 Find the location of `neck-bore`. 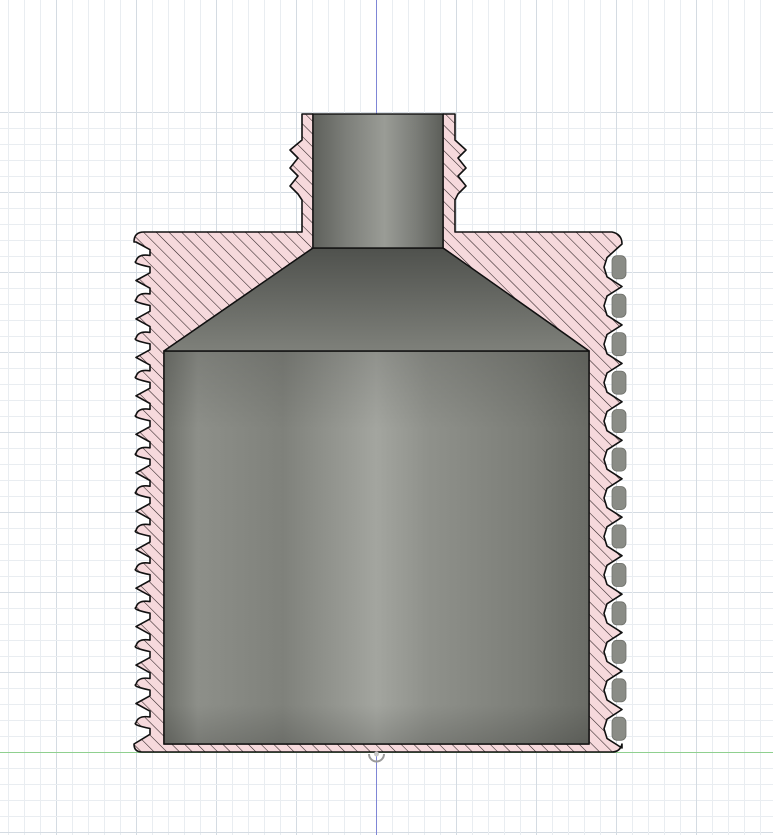

neck-bore is located at coordinates (378, 181).